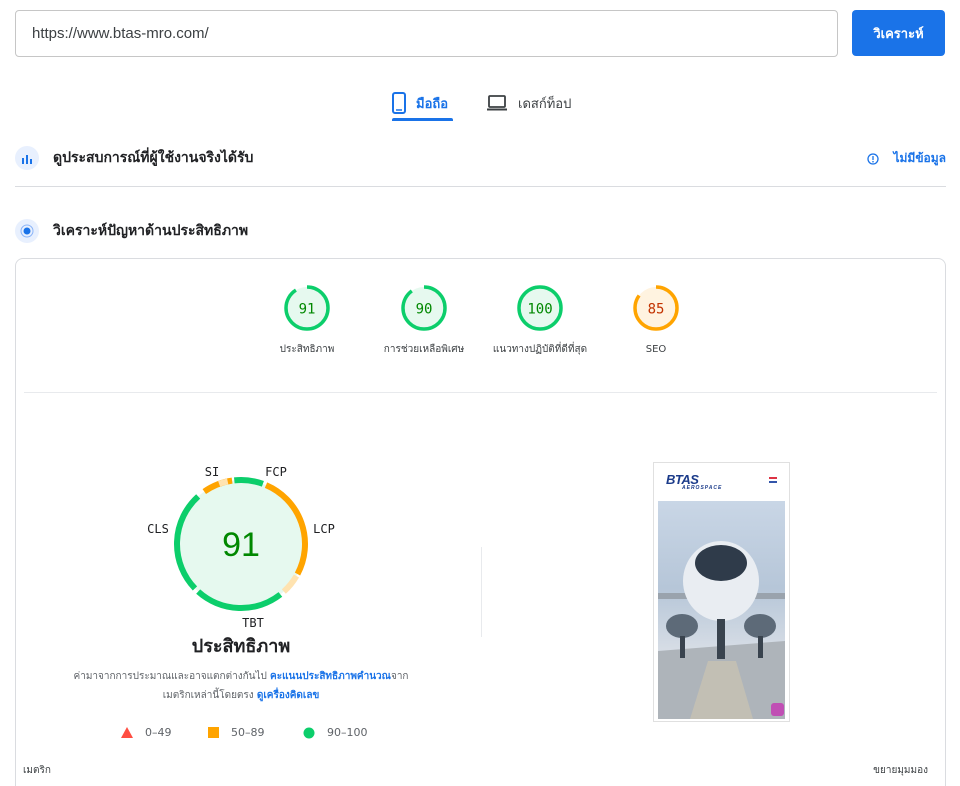 The width and height of the screenshot is (960, 786). What do you see at coordinates (480, 231) in the screenshot?
I see `lab-data-section: วิเคราะห์ปัญหาด้านประสิทธิภาพ` at bounding box center [480, 231].